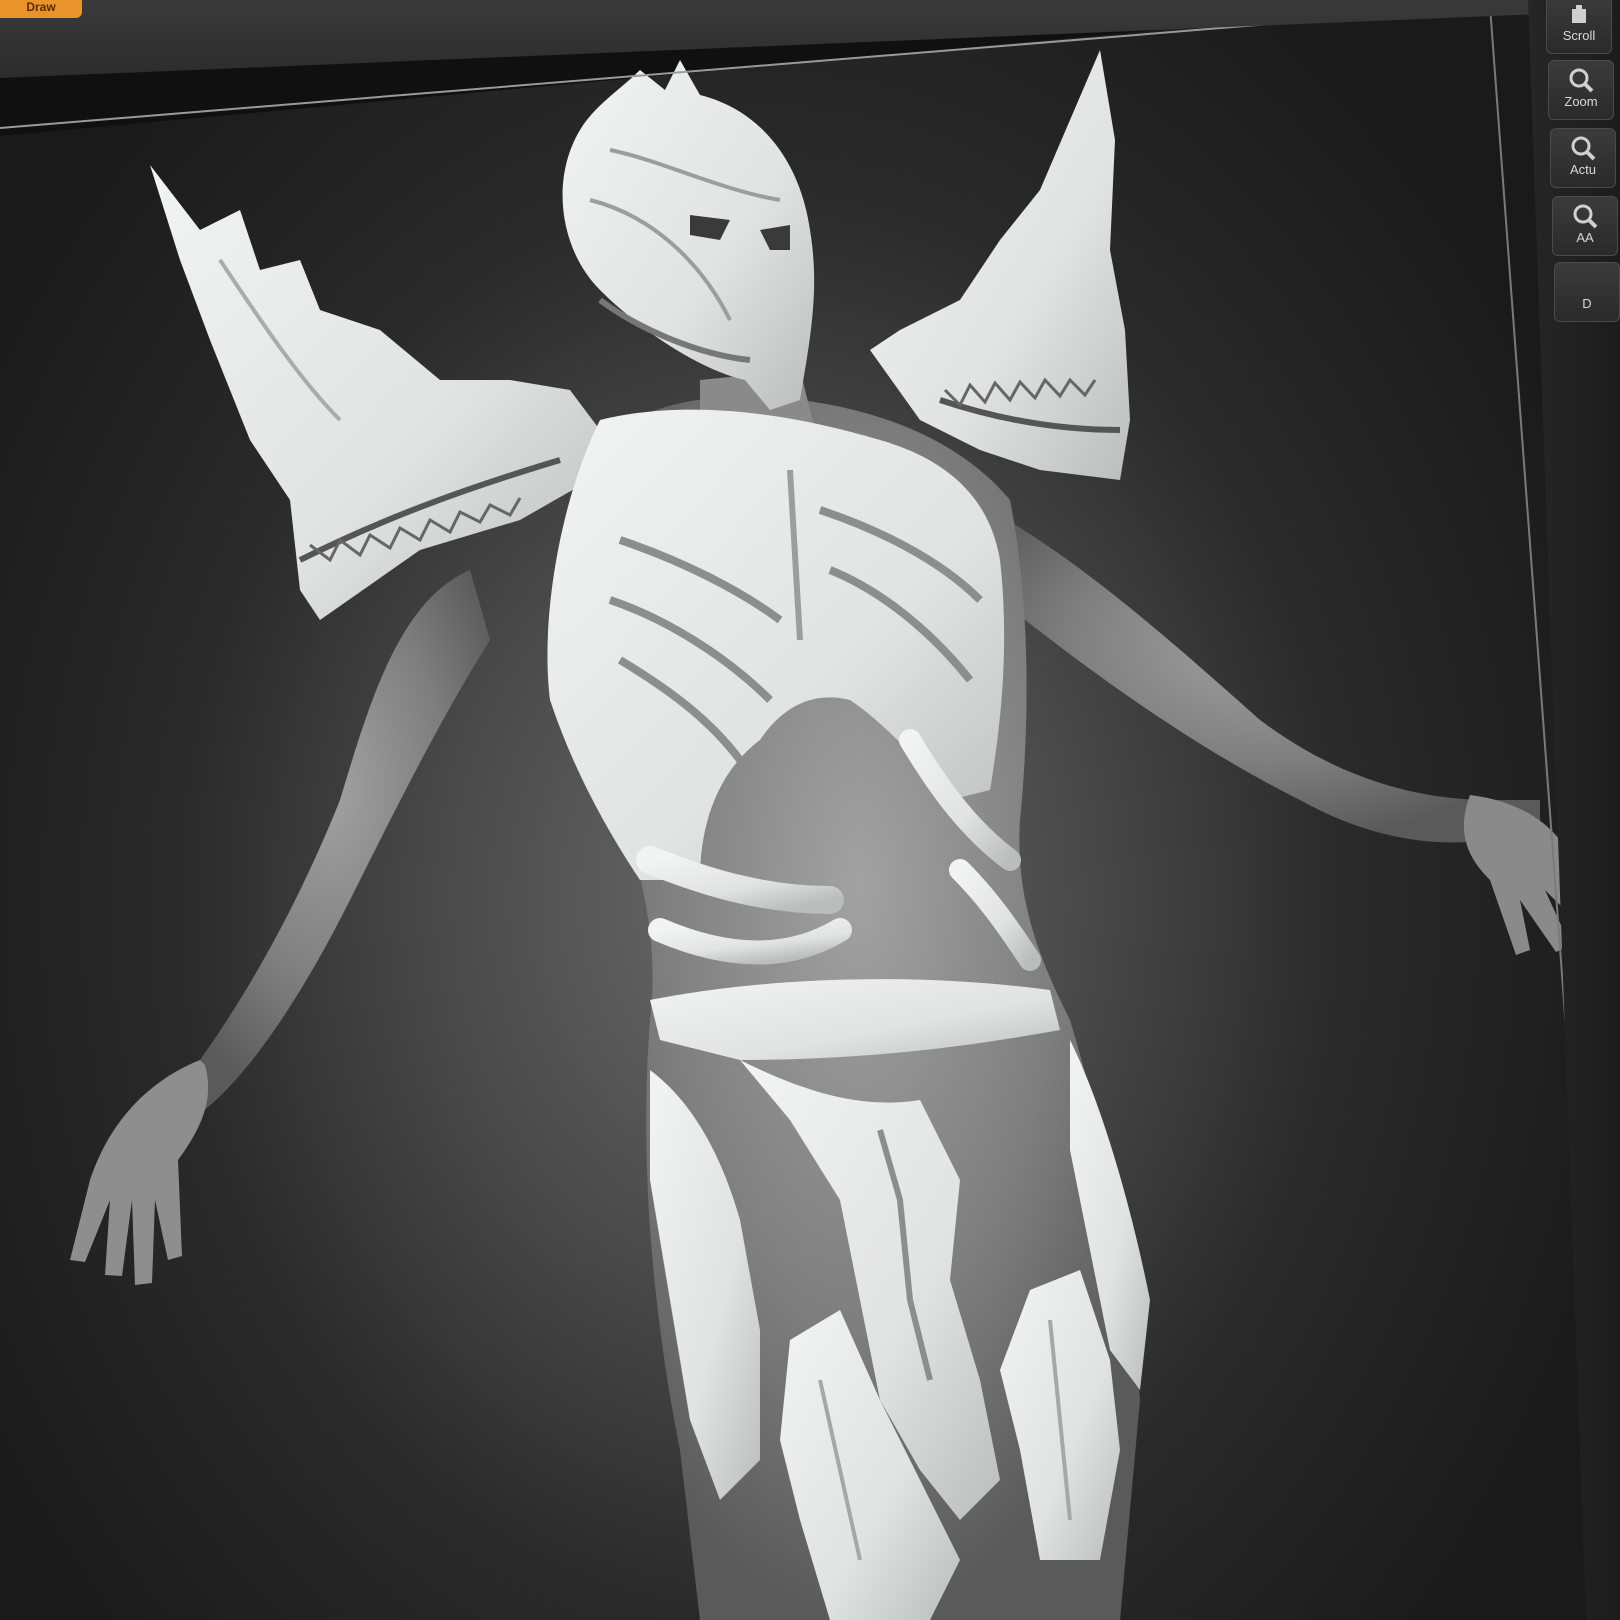 This screenshot has height=1620, width=1620. Describe the element at coordinates (1000, 265) in the screenshot. I see `right-pauldron` at that location.